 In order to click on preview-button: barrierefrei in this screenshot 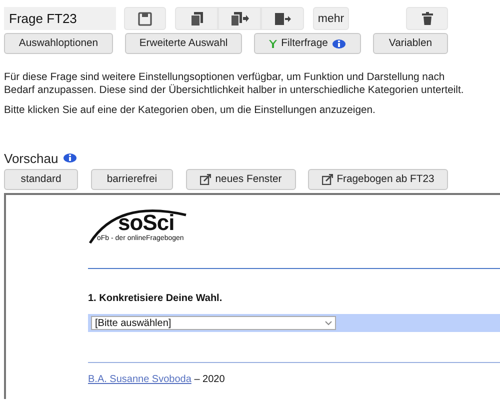, I will do `click(132, 179)`.